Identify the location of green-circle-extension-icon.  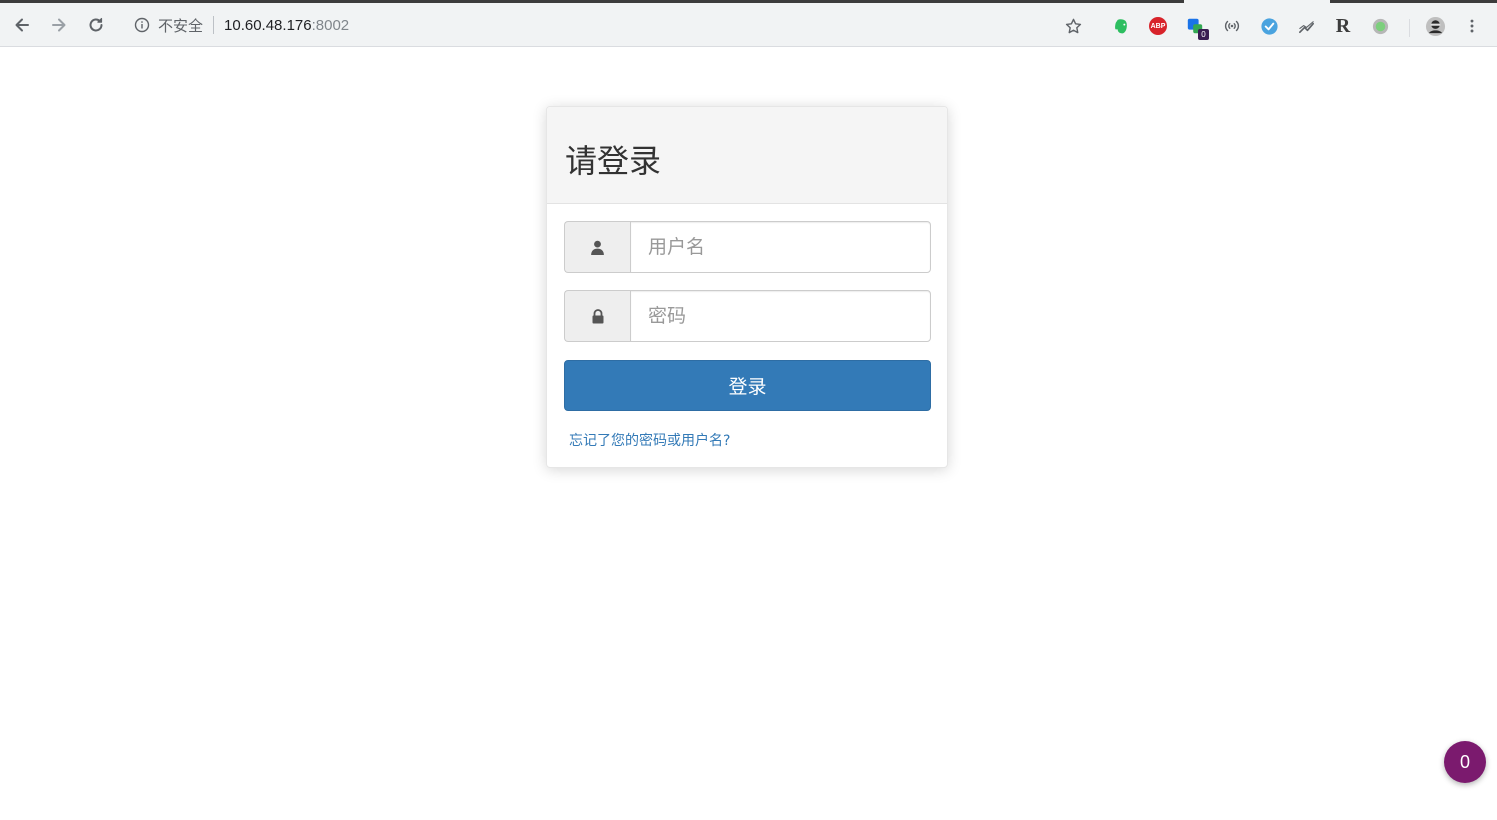
(1380, 26).